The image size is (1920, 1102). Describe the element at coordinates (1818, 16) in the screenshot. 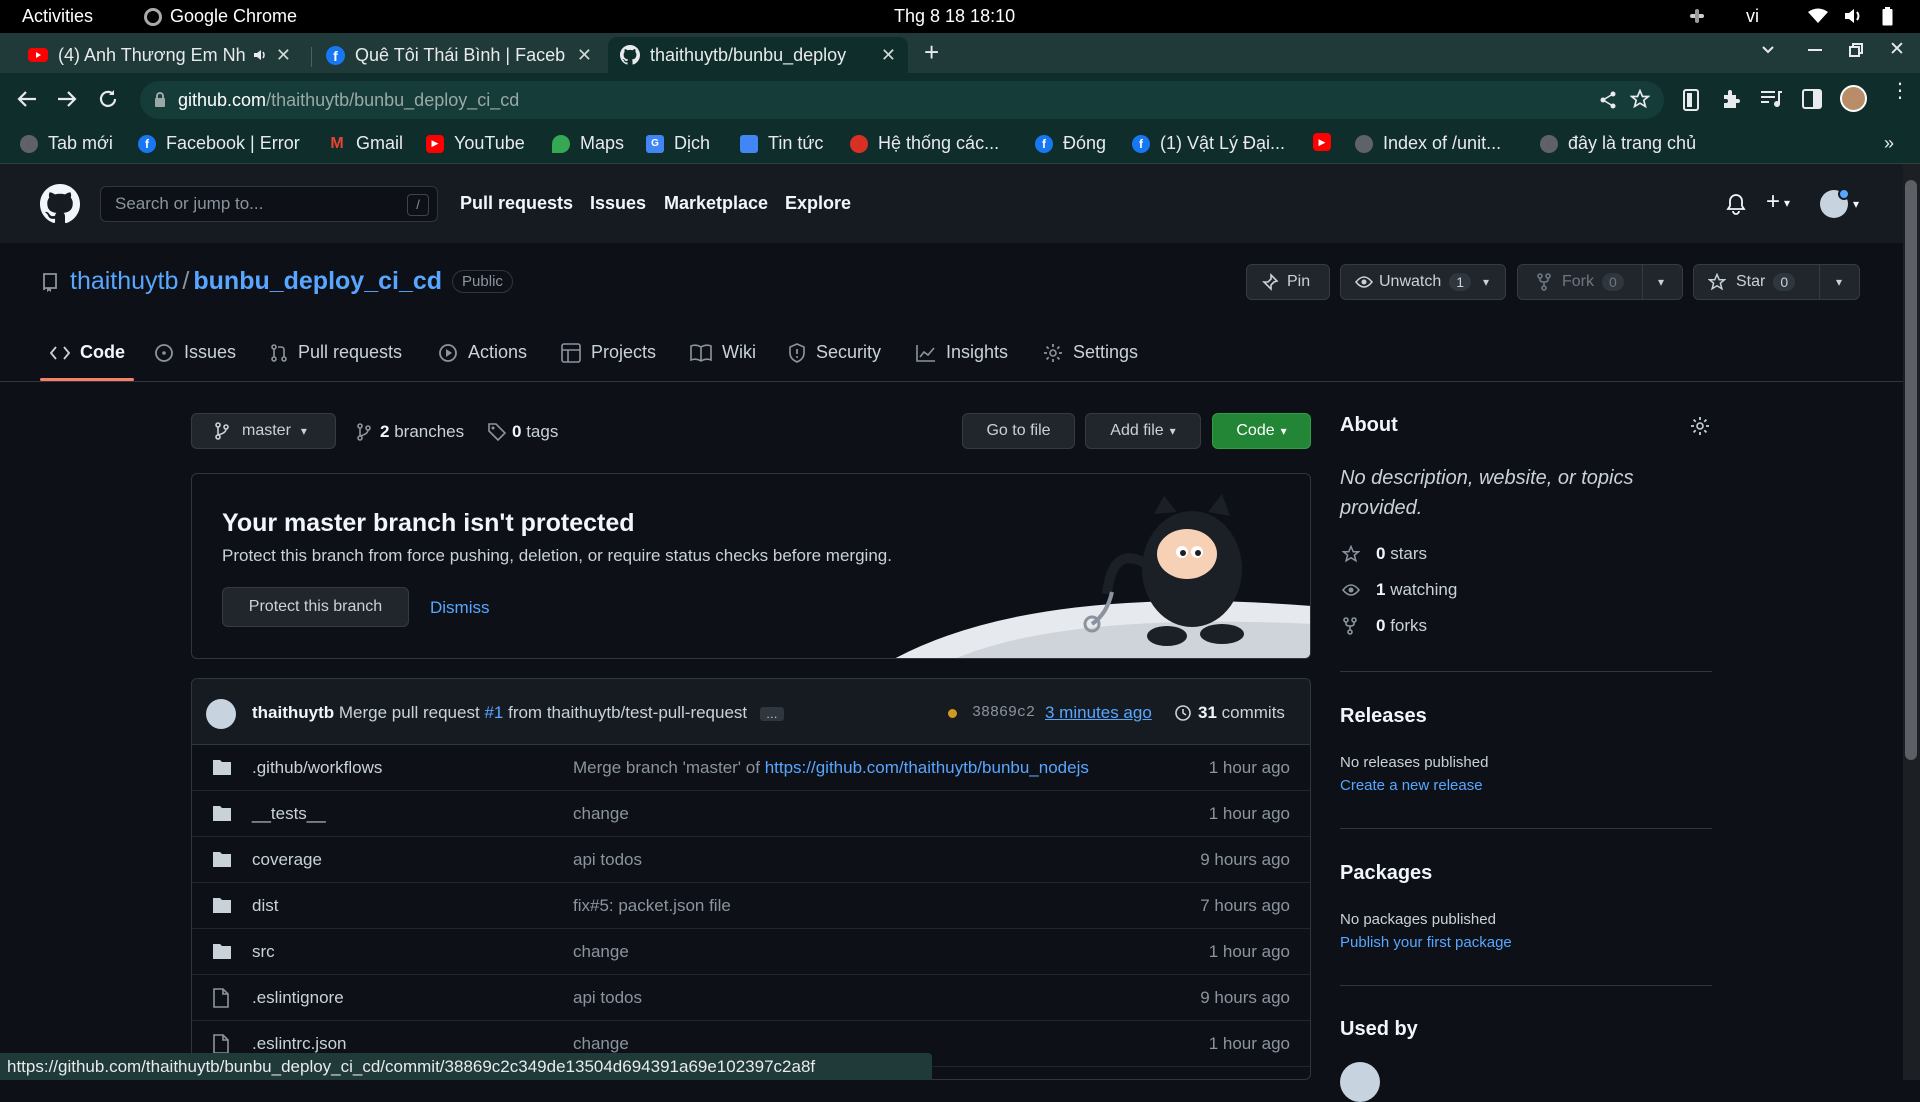

I see `wifi-icon` at that location.